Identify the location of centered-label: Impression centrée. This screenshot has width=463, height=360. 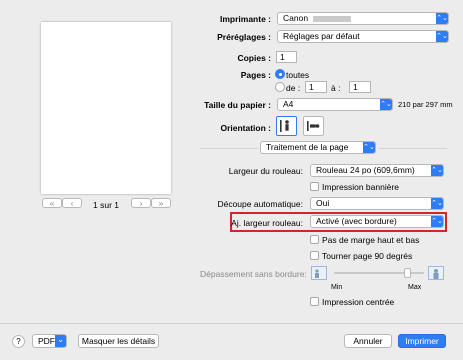
(358, 302).